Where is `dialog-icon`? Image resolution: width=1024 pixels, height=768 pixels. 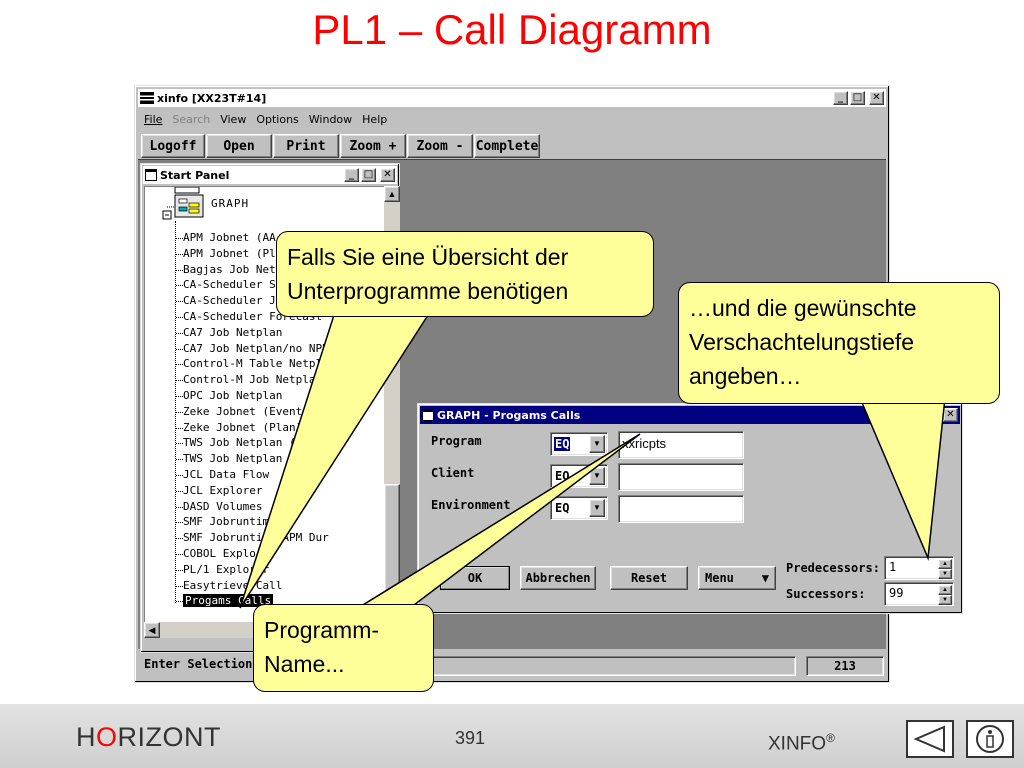
dialog-icon is located at coordinates (428, 415).